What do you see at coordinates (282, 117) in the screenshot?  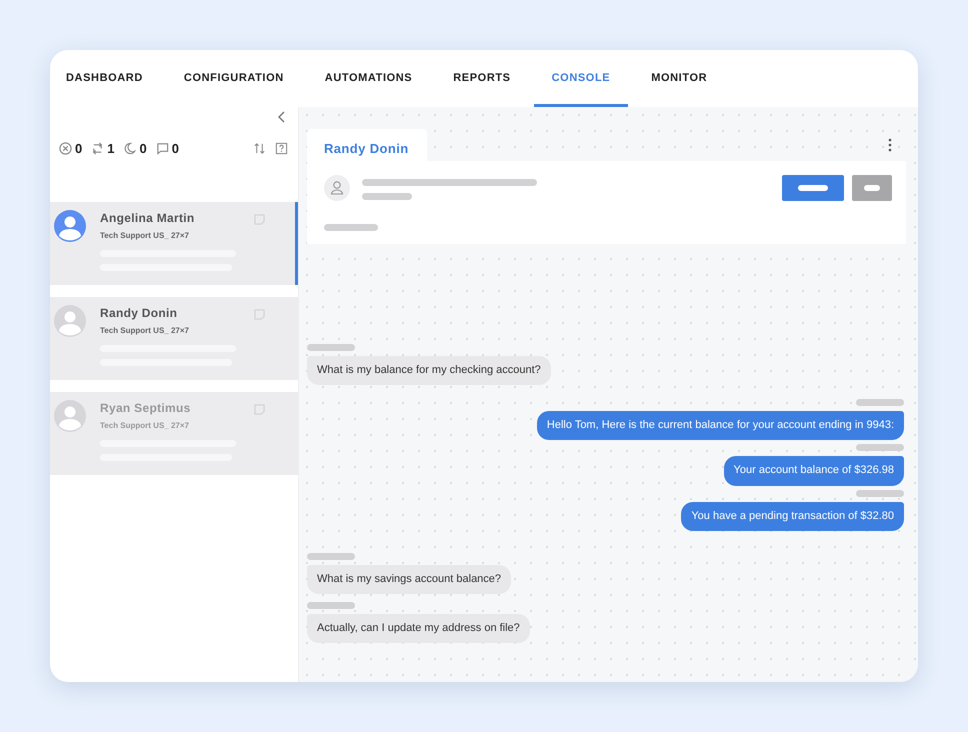 I see `chevron-left-icon` at bounding box center [282, 117].